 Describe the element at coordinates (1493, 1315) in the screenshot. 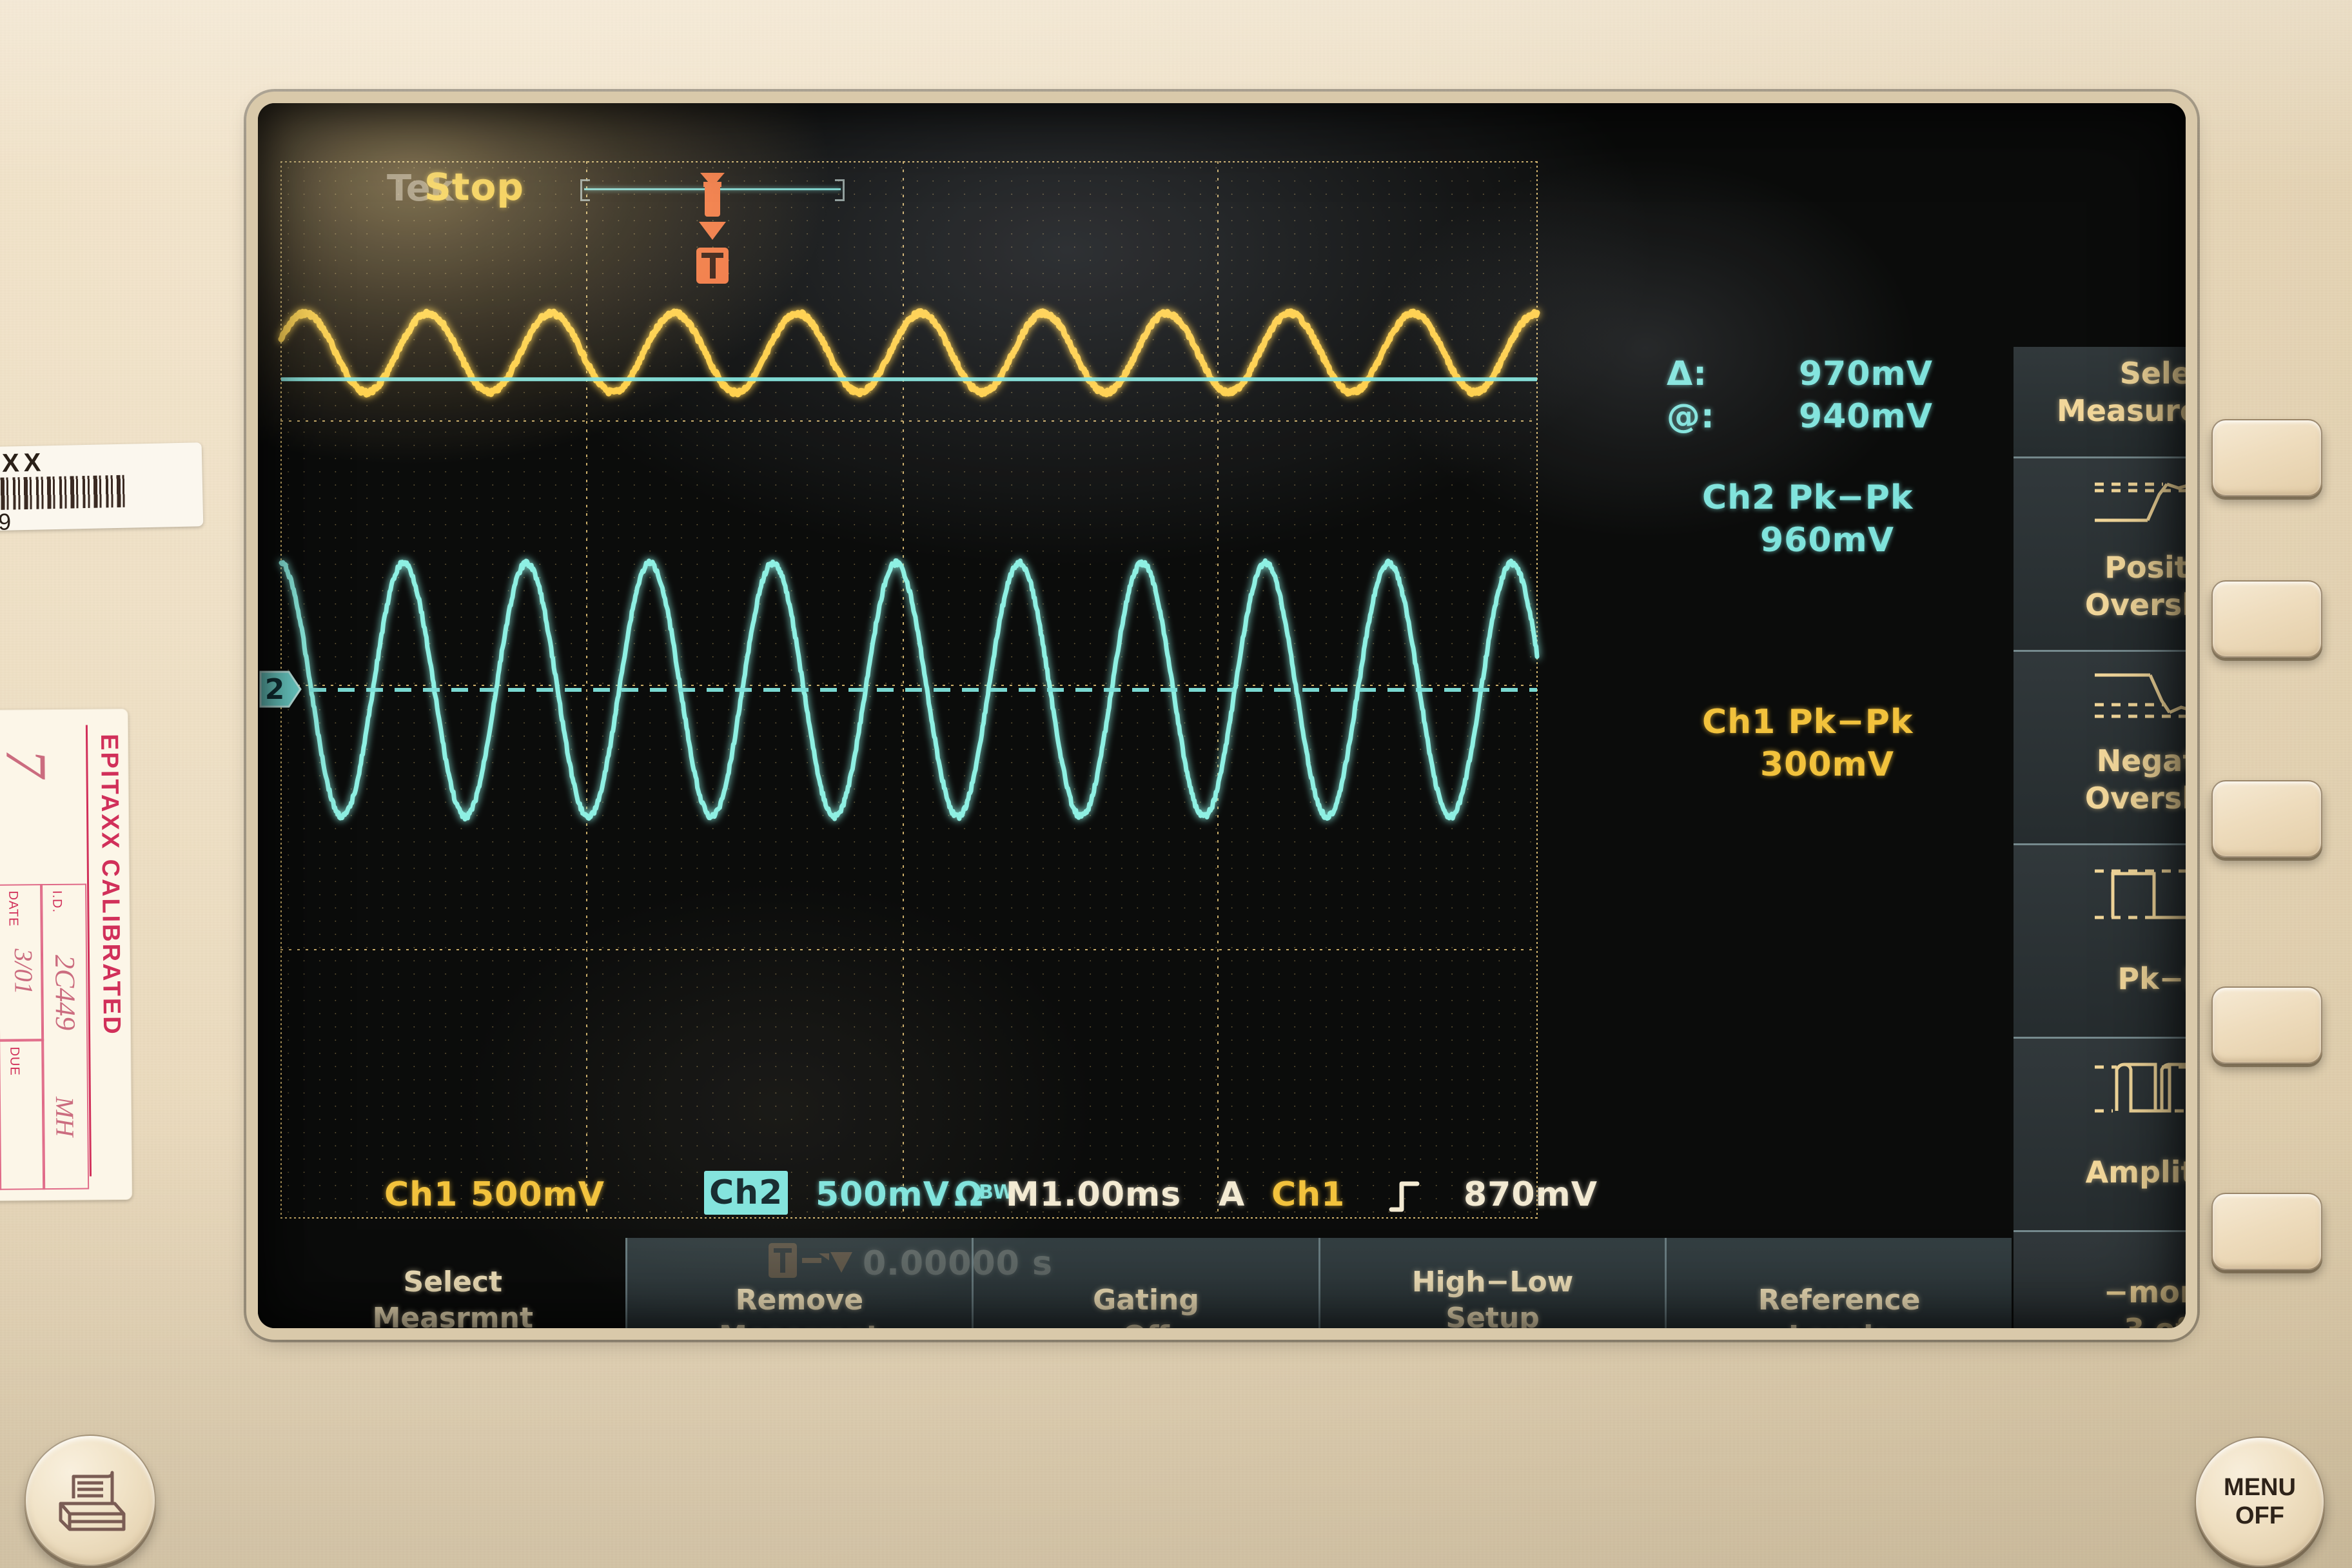

I see `bottom-menu-item-3-line2: Setup` at that location.